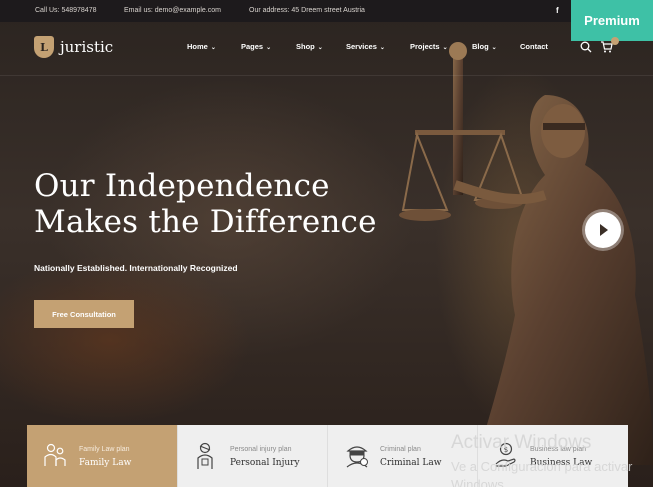 The width and height of the screenshot is (653, 487). What do you see at coordinates (521, 442) in the screenshot?
I see `windows-activation-watermark: Activar Windows` at bounding box center [521, 442].